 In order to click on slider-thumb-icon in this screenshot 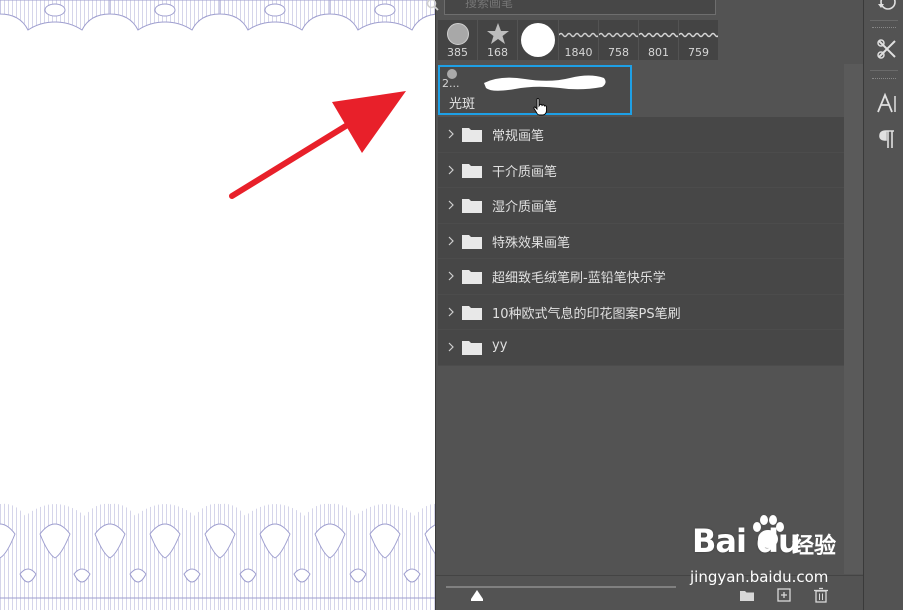, I will do `click(477, 595)`.